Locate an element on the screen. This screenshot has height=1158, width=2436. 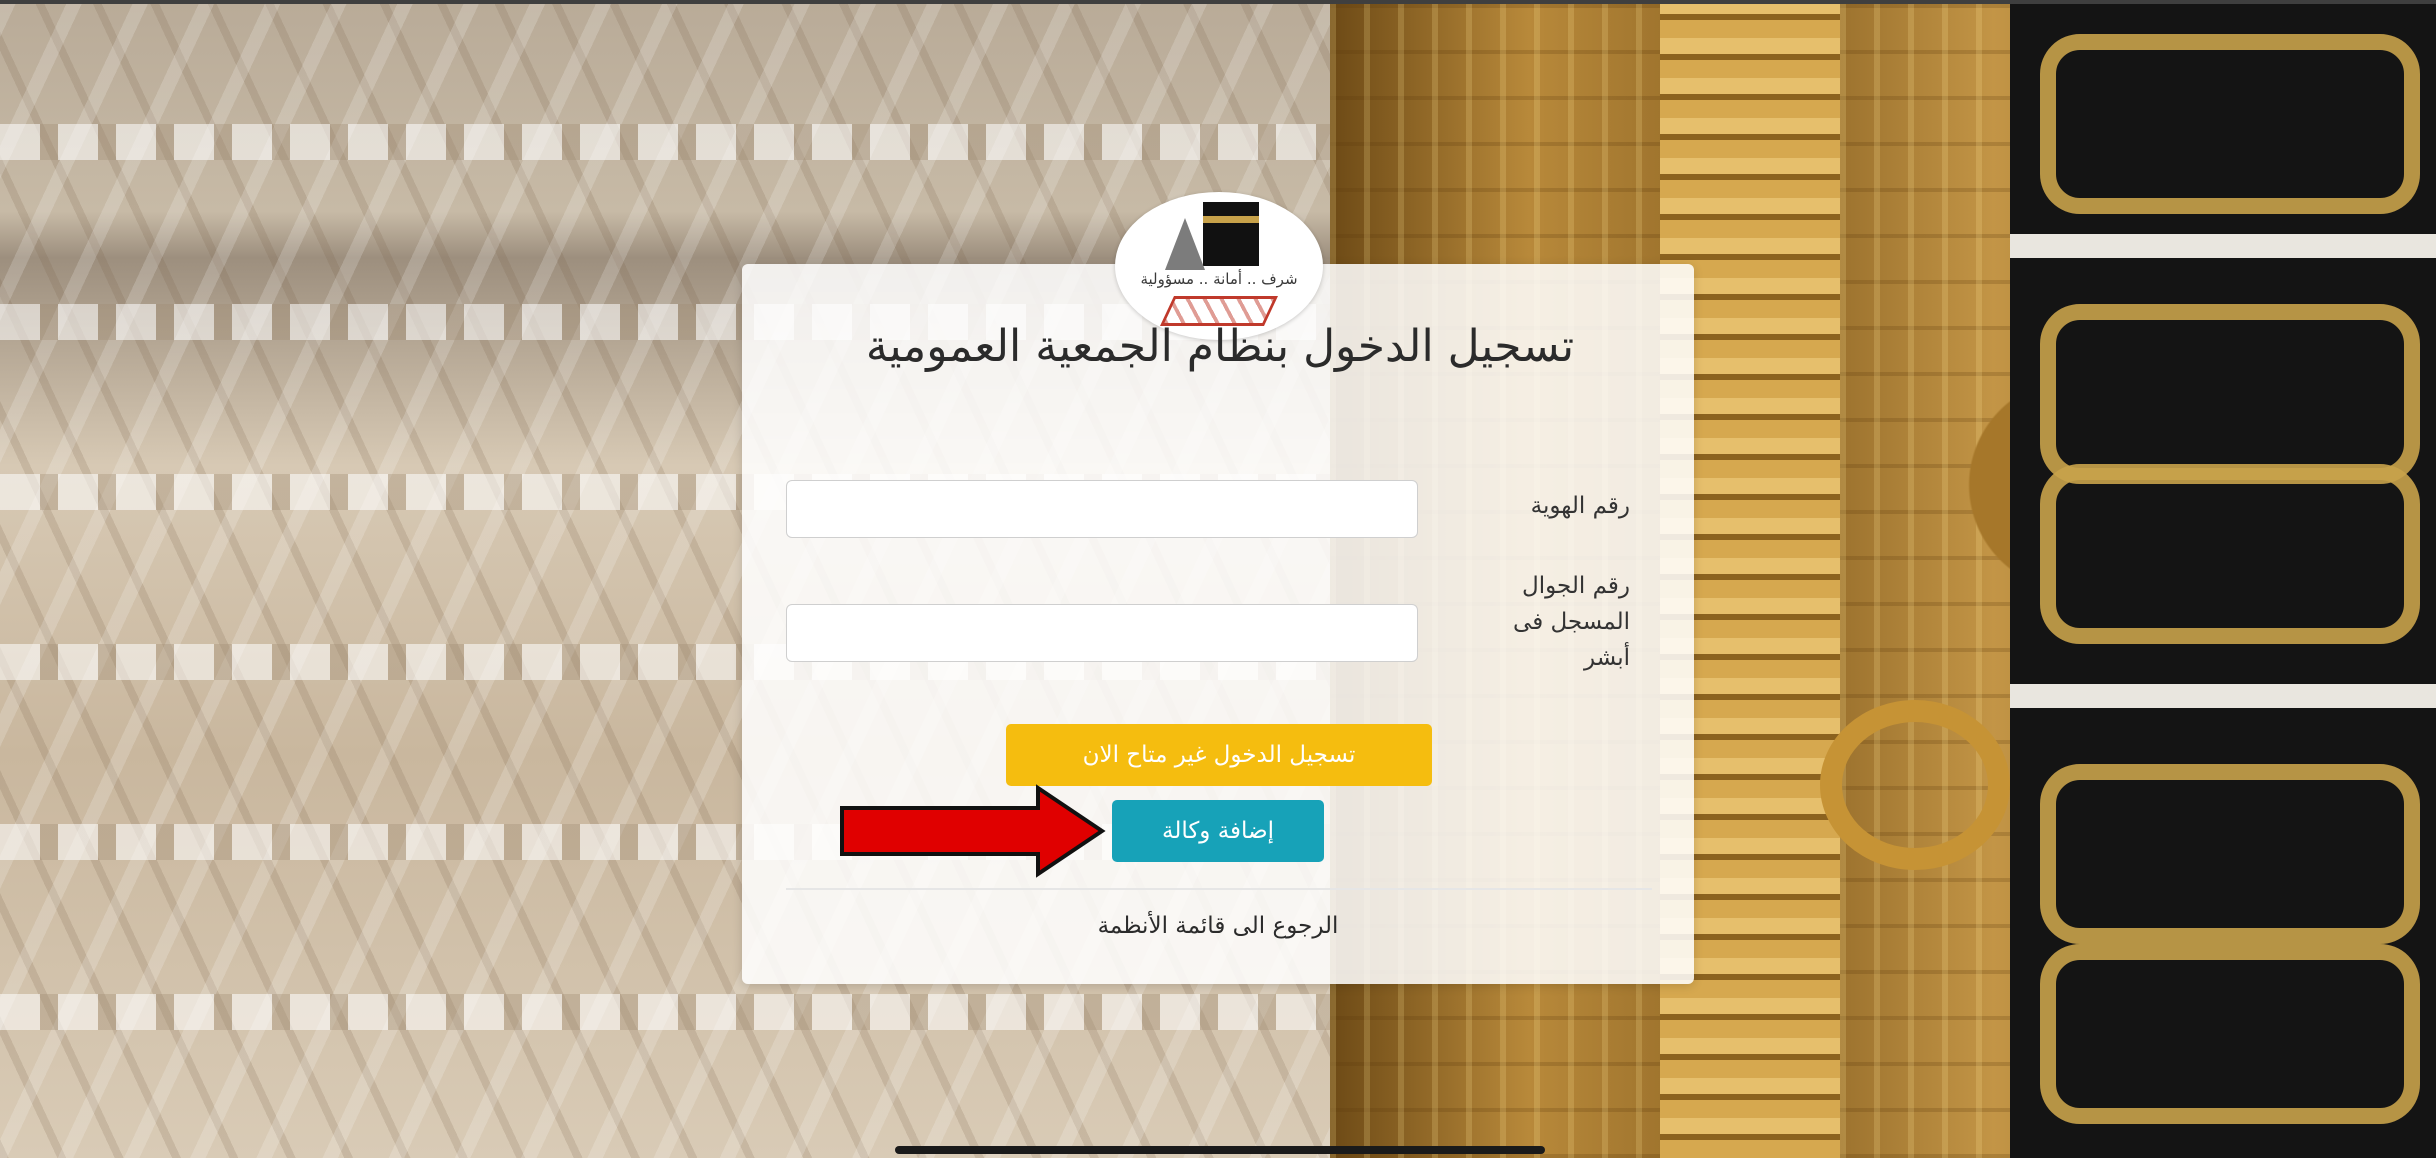
id-number-label: رقم الهوية is located at coordinates (1580, 506).